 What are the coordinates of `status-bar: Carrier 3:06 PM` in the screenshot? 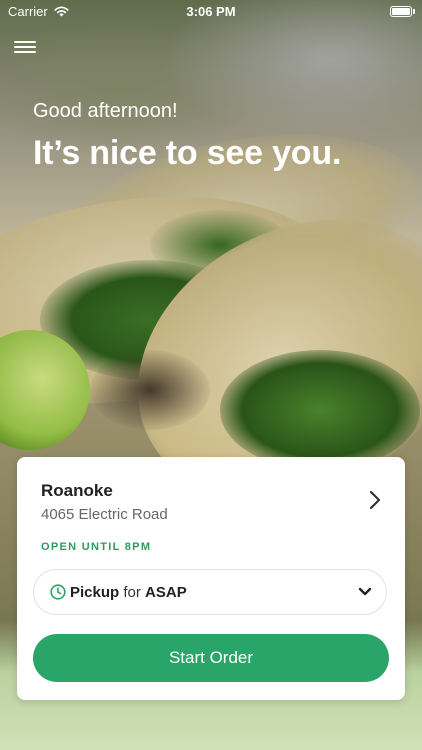 It's located at (211, 12).